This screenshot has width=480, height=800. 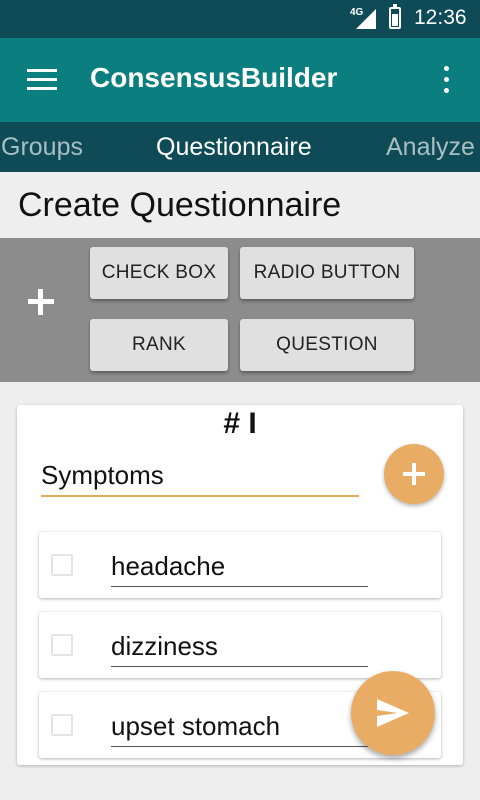 What do you see at coordinates (239, 647) in the screenshot?
I see `option-input: dizziness` at bounding box center [239, 647].